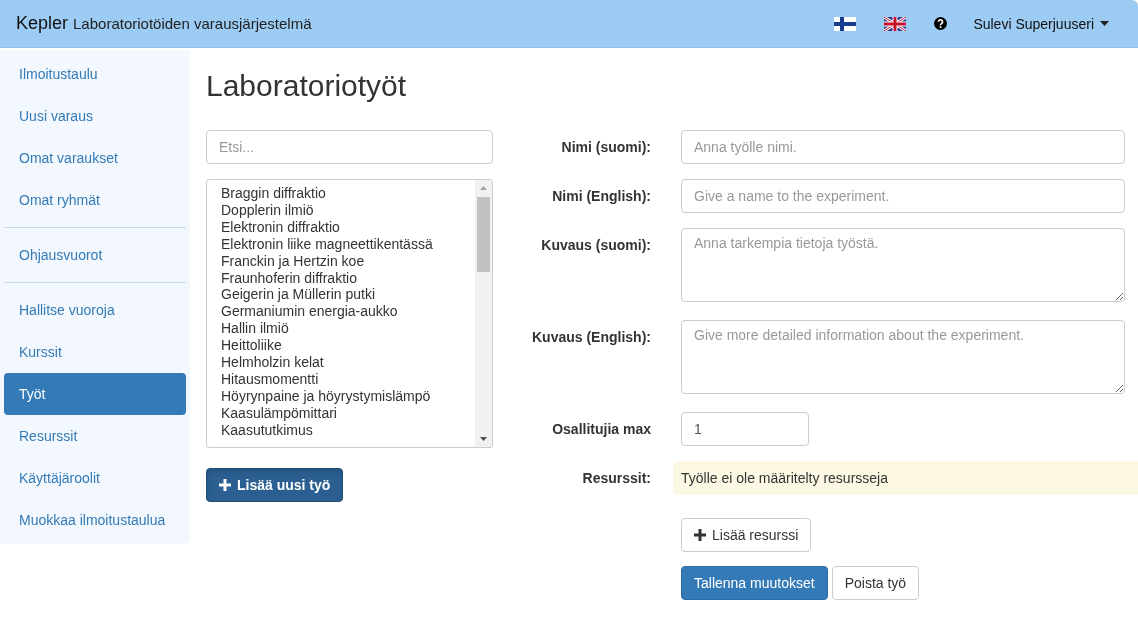  Describe the element at coordinates (95, 116) in the screenshot. I see `sidebar-item: Uusi varaus` at that location.